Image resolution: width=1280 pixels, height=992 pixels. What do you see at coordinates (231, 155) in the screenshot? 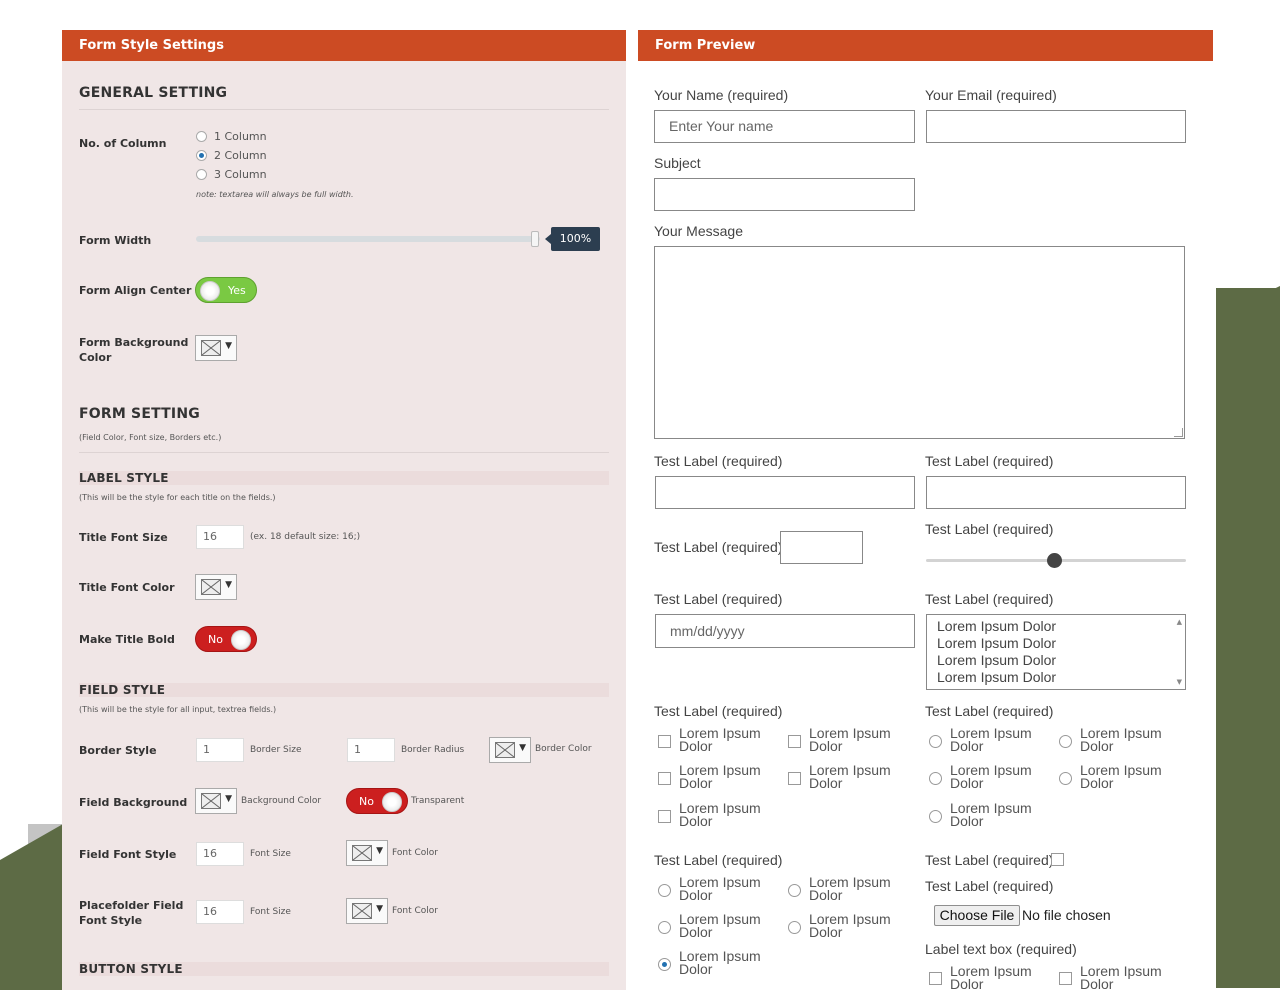
I see `column-option-2: 2 Column` at bounding box center [231, 155].